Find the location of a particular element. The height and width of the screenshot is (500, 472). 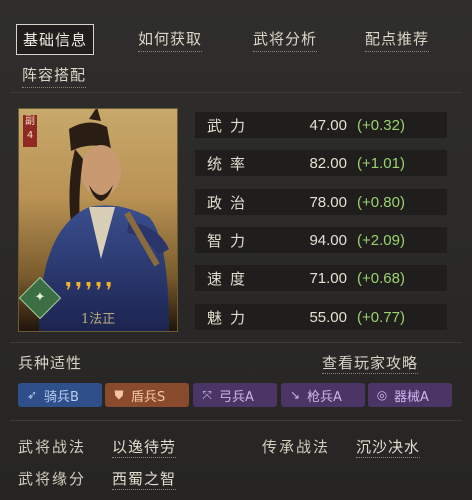

troop-chip-label: 枪兵A is located at coordinates (324, 397).